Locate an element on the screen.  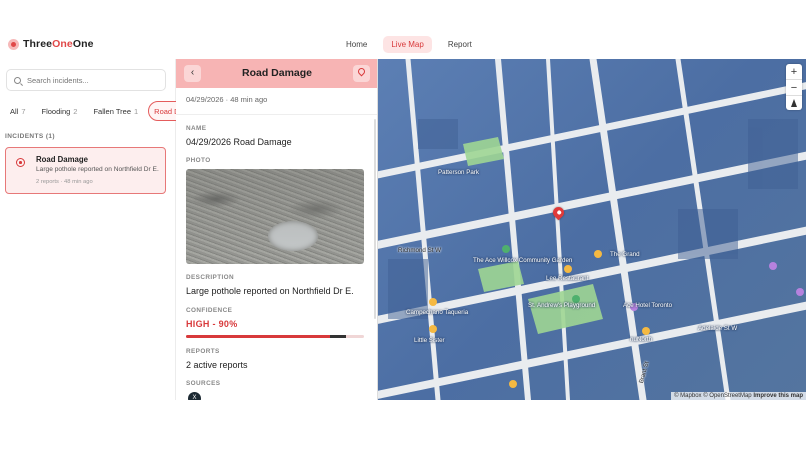
top-navigation: ThreeOneOne Home Live Map Report is located at coordinates (403, 45).